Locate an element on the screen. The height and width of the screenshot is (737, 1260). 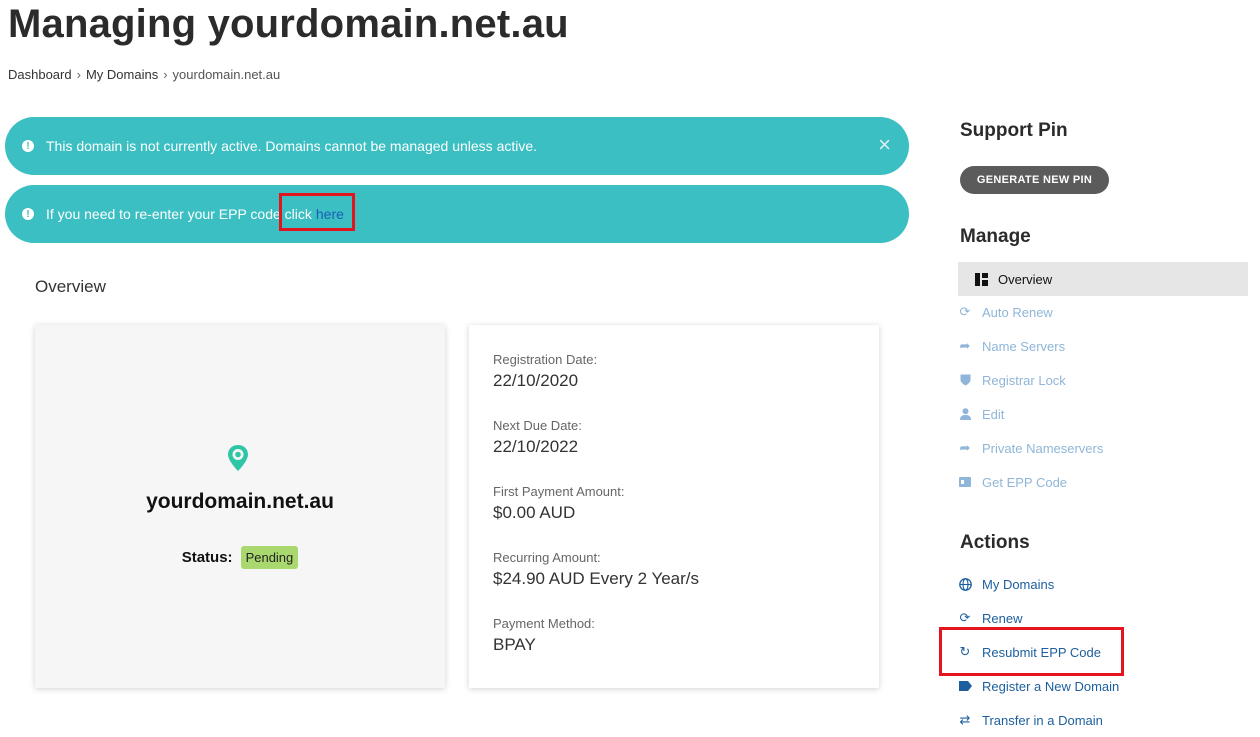
next-due-date: Next Due Date: 22/10/2022 is located at coordinates (537, 437).